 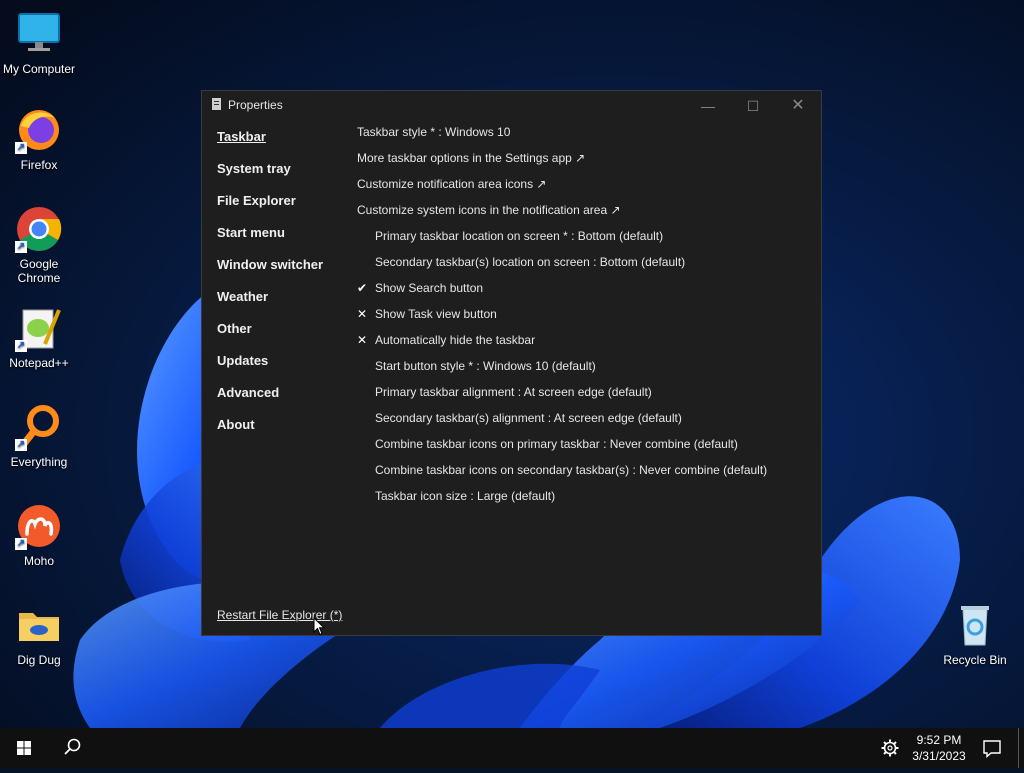 What do you see at coordinates (39, 660) in the screenshot?
I see `desktop-icon-label: Dig Dug` at bounding box center [39, 660].